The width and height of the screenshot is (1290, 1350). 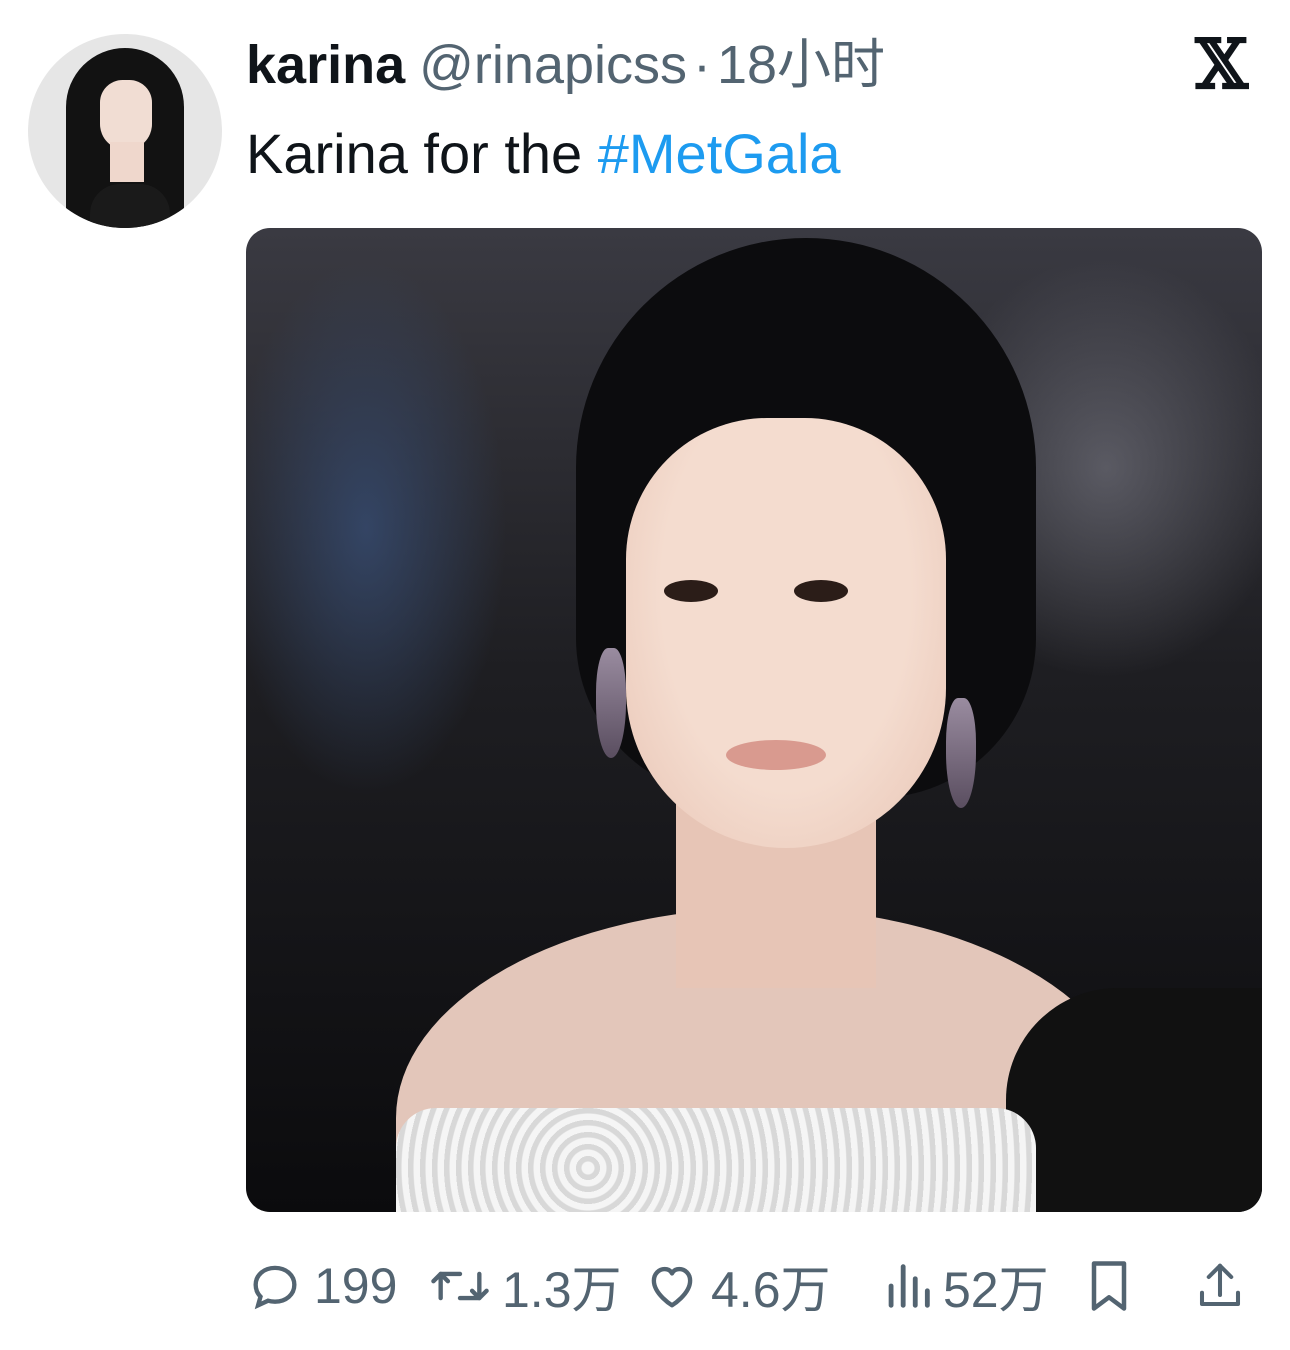 I want to click on tweet-text-plain: Karina for the, so click(x=422, y=153).